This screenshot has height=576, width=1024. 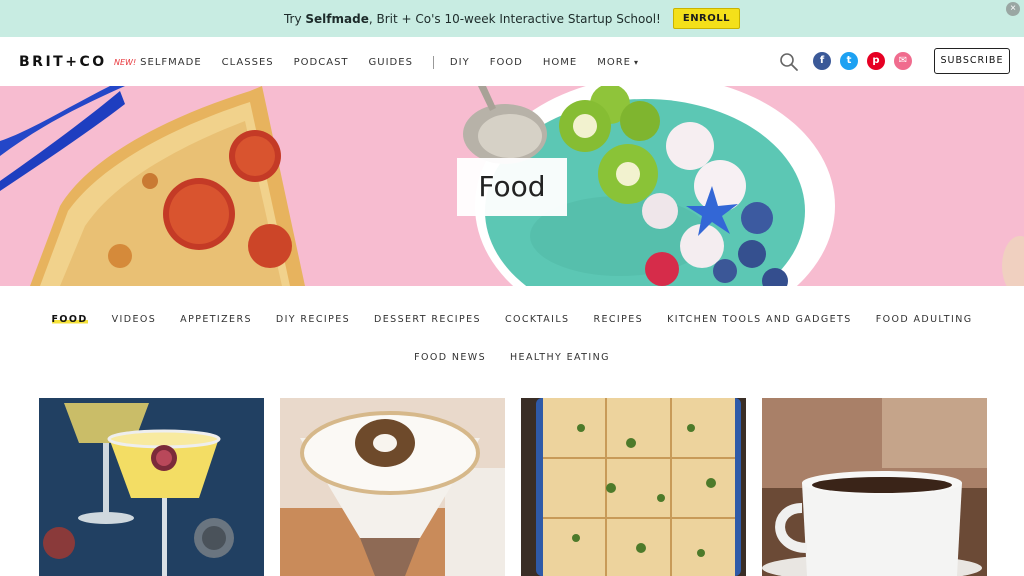 I want to click on tab-dessert-recipes: DESSERT RECIPES, so click(x=427, y=319).